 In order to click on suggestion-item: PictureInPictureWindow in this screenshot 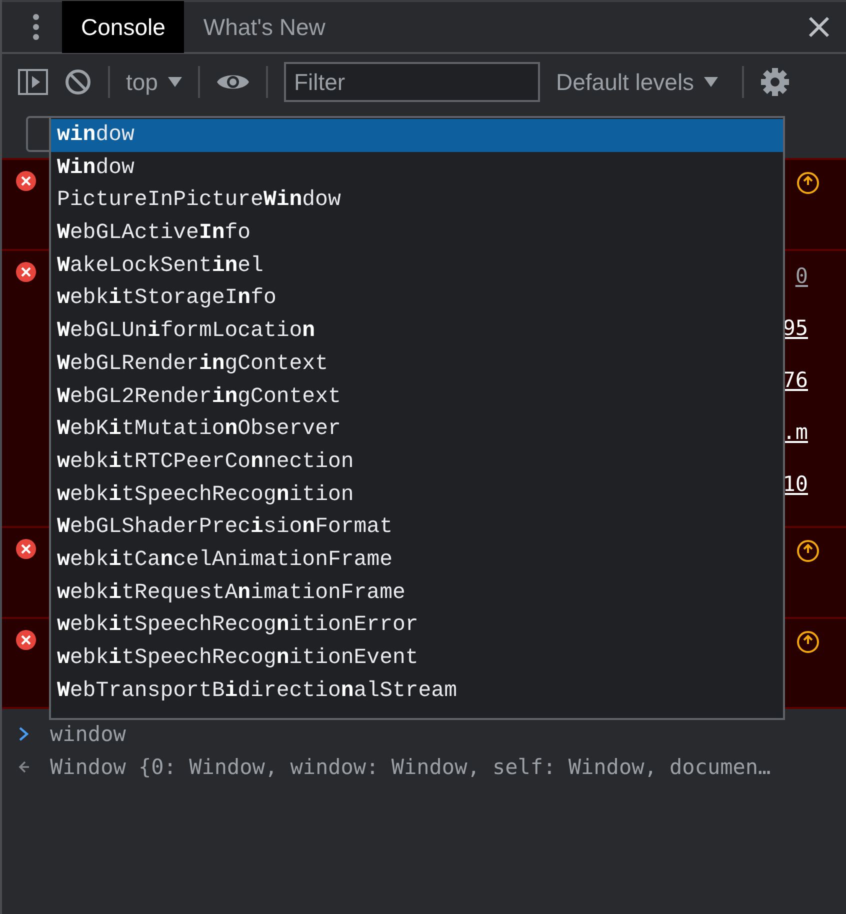, I will do `click(417, 201)`.